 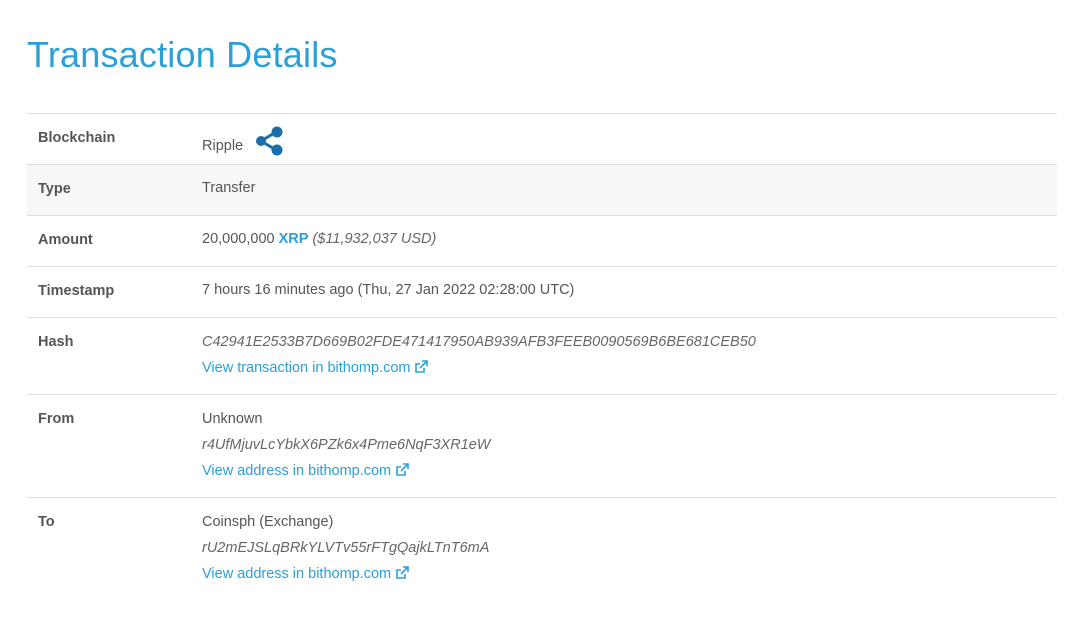 What do you see at coordinates (77, 138) in the screenshot?
I see `blockchain-label: Blockchain` at bounding box center [77, 138].